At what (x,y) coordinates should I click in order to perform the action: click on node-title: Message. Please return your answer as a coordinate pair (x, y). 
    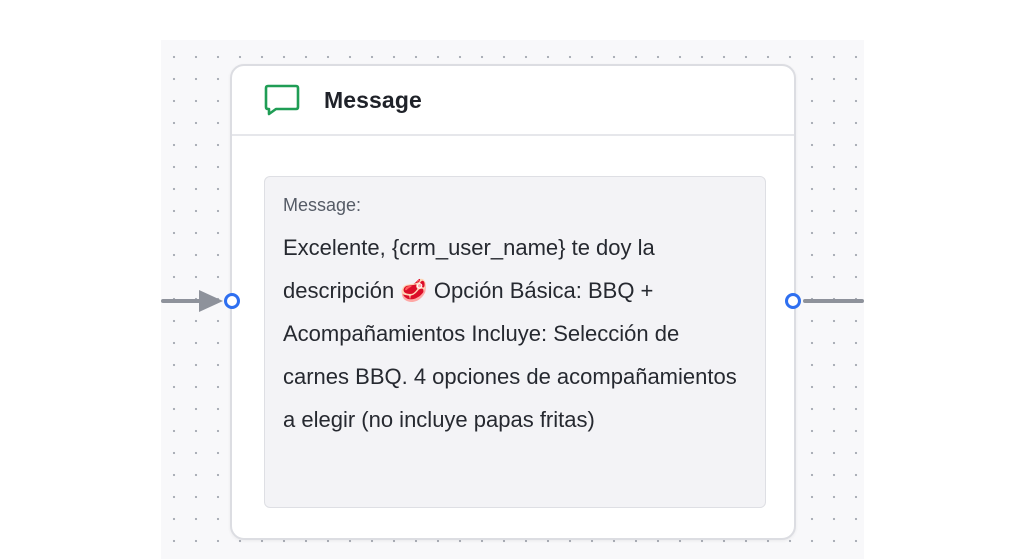
    Looking at the image, I should click on (373, 99).